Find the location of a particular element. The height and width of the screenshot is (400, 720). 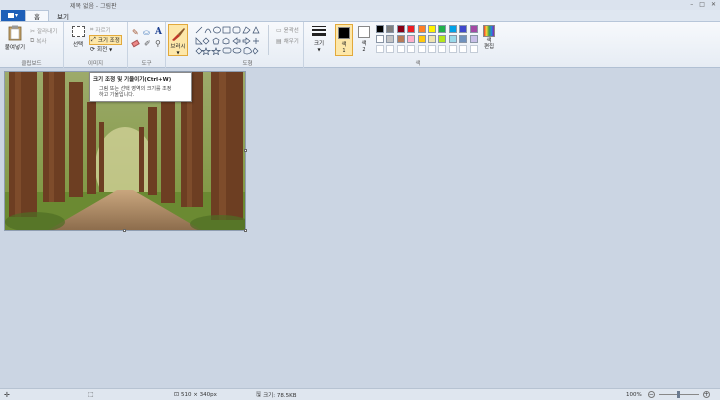

shapes-group: ▭ 윤곽선 ▤ 채우기 도형 is located at coordinates (248, 45).